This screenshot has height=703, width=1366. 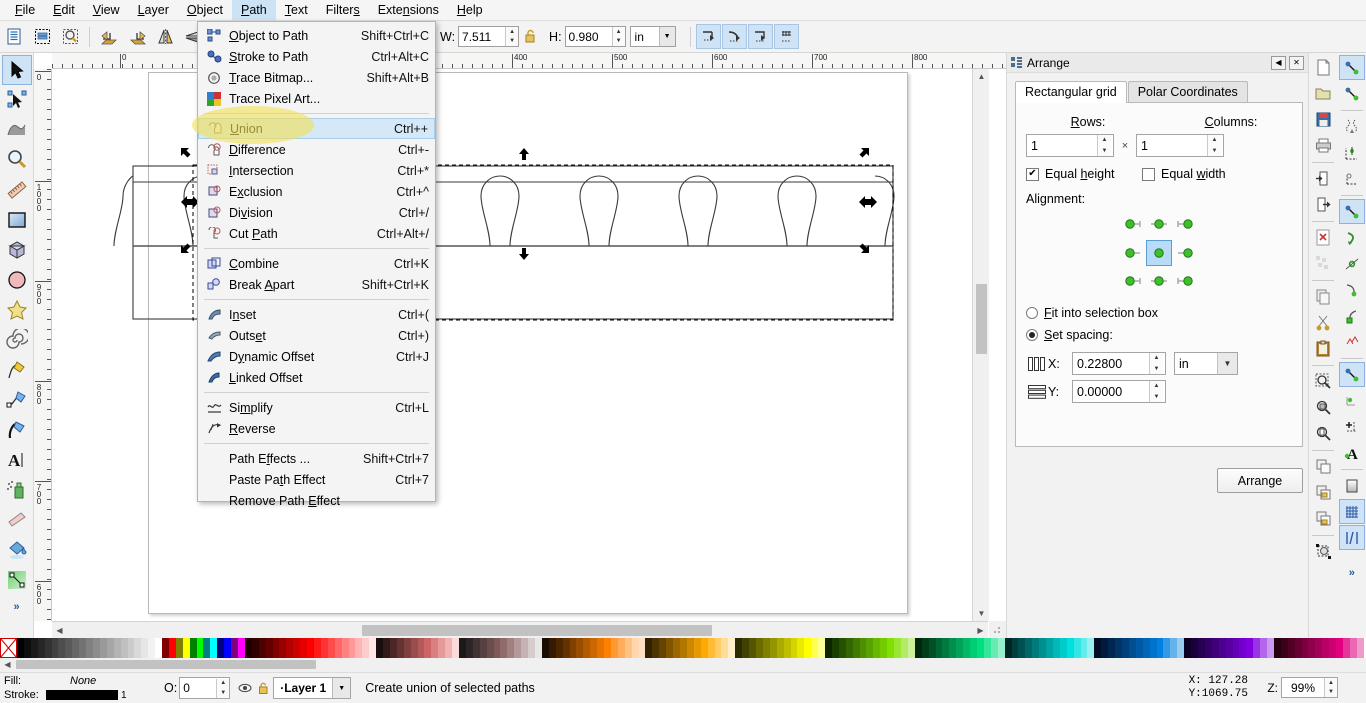 What do you see at coordinates (17, 520) in the screenshot?
I see `eraser-tool` at bounding box center [17, 520].